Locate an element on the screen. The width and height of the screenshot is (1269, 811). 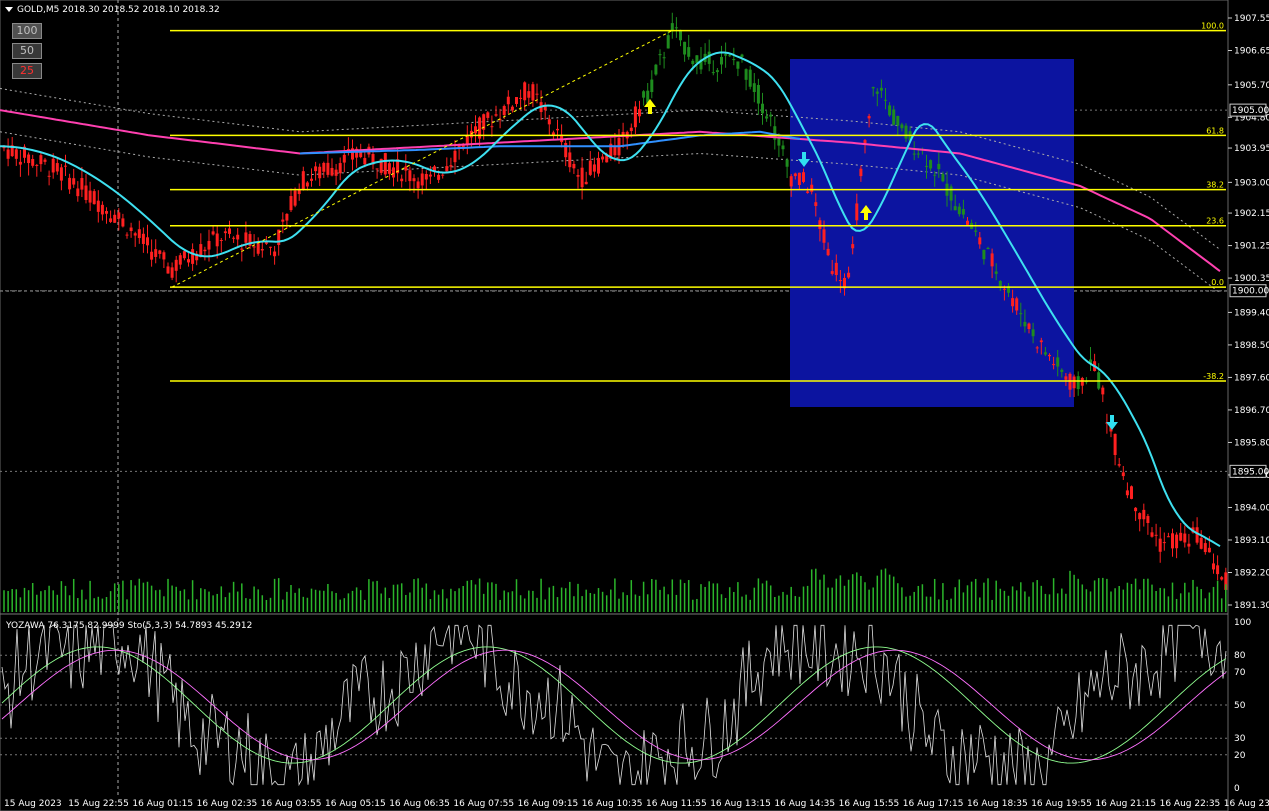
time-tick-label: 16 Aug 17:15 is located at coordinates (933, 804).